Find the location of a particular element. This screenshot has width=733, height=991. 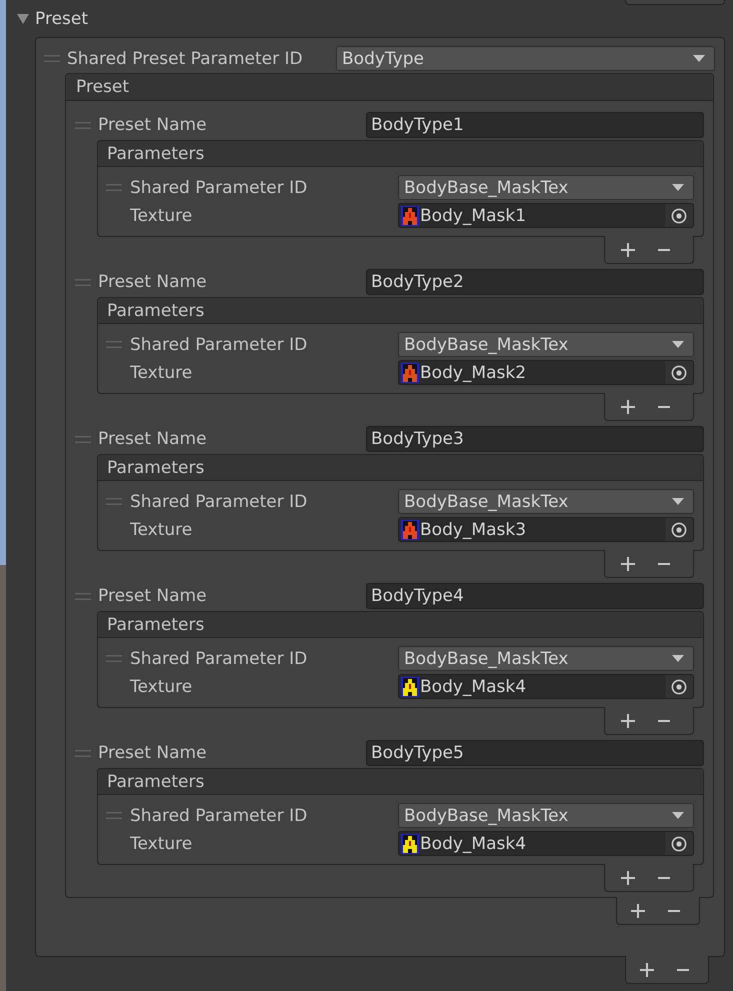

list-header: Preset is located at coordinates (389, 87).